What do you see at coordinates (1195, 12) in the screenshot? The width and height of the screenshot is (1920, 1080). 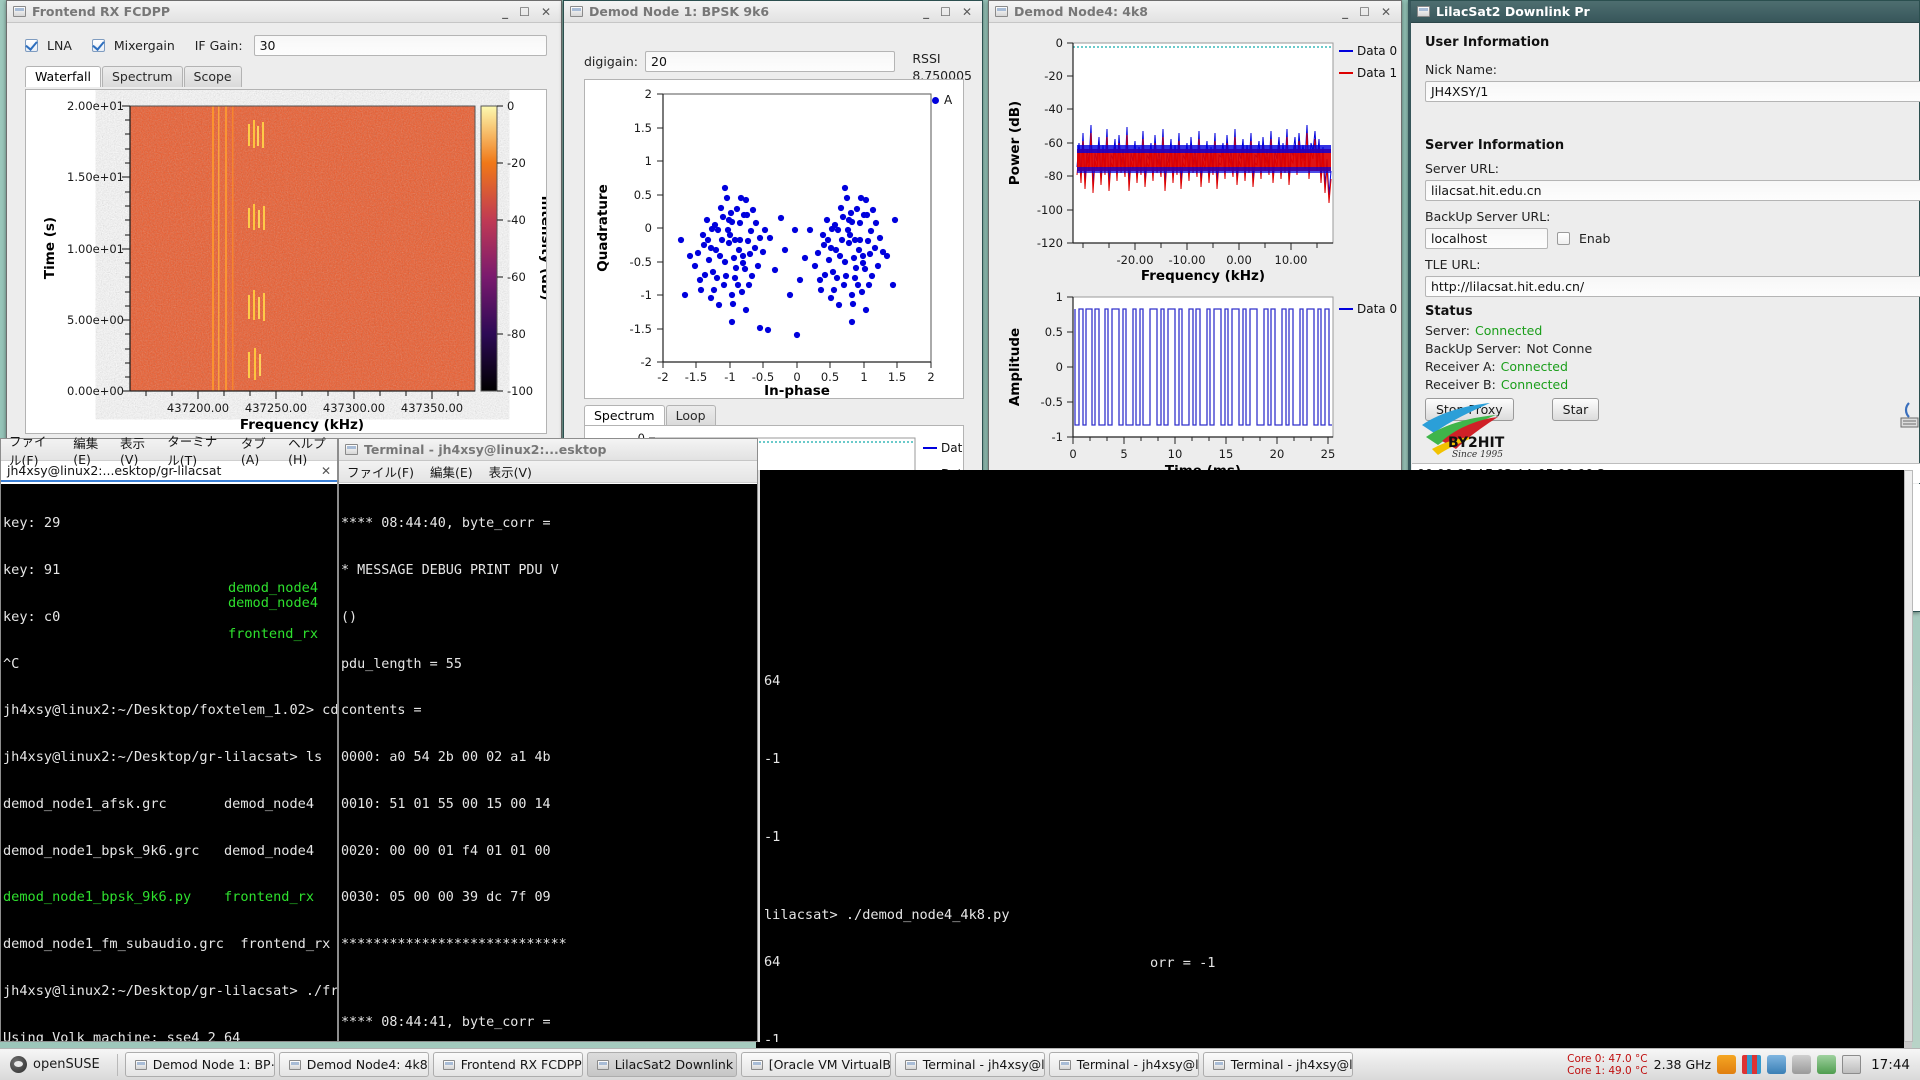 I see `titlebar-demod-node-4: Demod Node4: 4k8 _ ☐ ✕` at bounding box center [1195, 12].